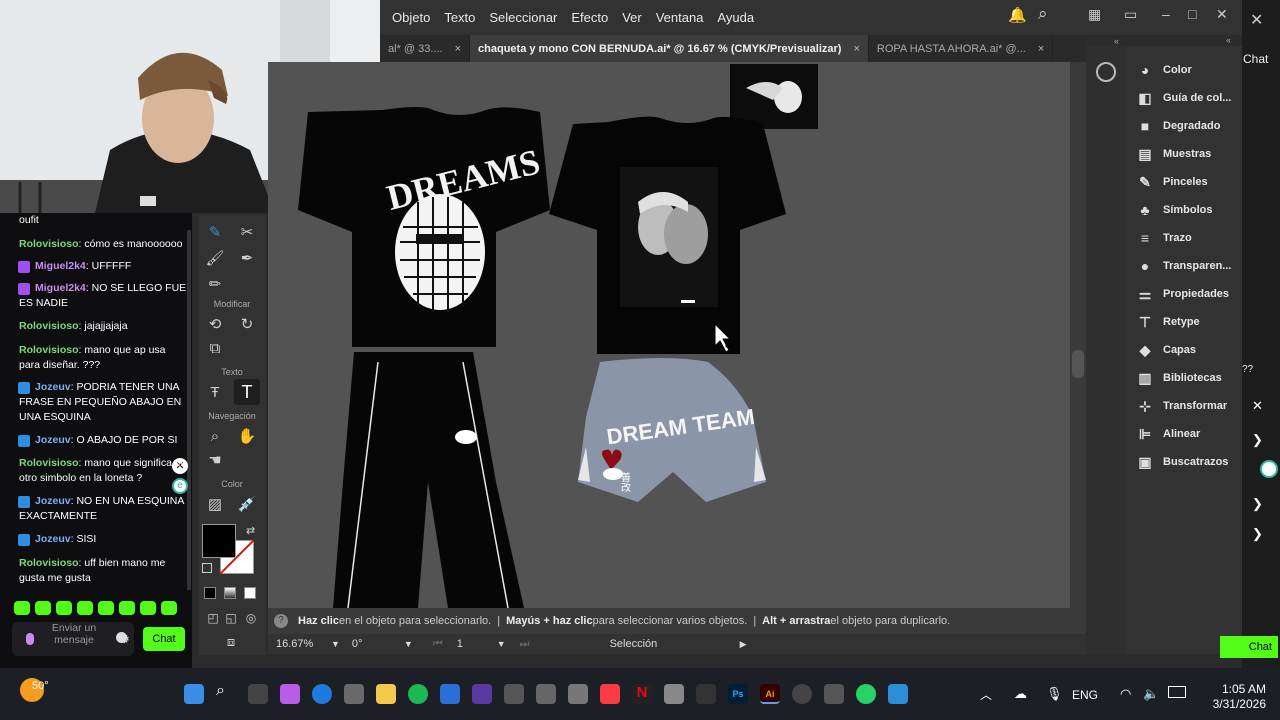 The height and width of the screenshot is (720, 1280). I want to click on fill-swatch, so click(219, 541).